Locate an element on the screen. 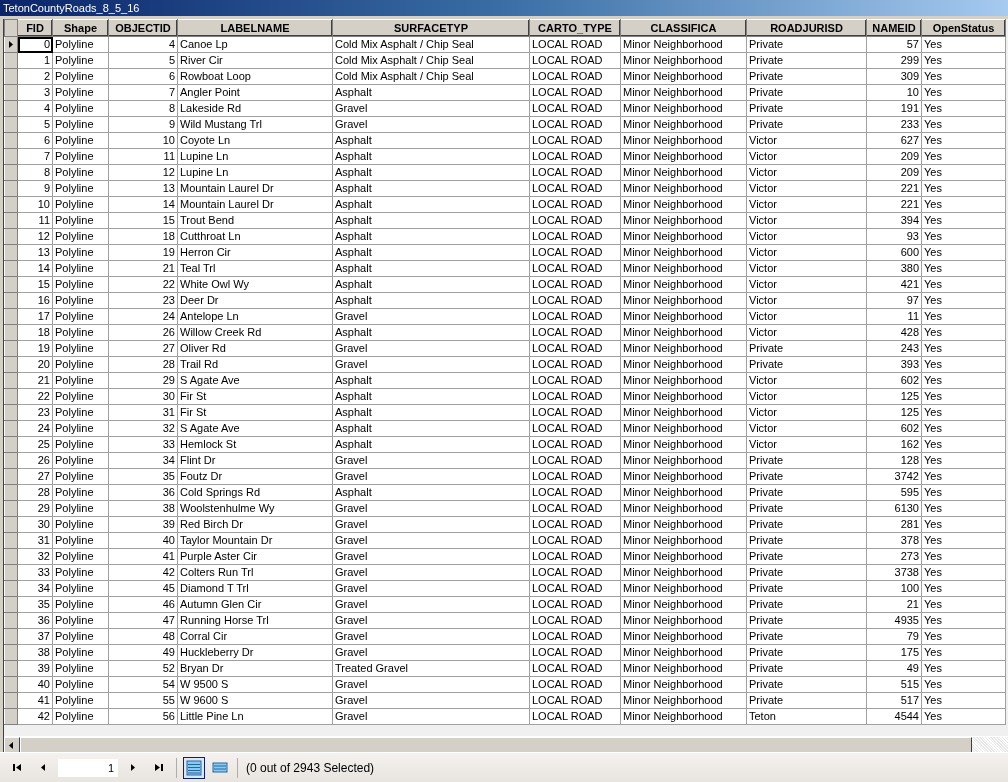 Image resolution: width=1008 pixels, height=782 pixels. table-cell: Angler Point is located at coordinates (255, 92).